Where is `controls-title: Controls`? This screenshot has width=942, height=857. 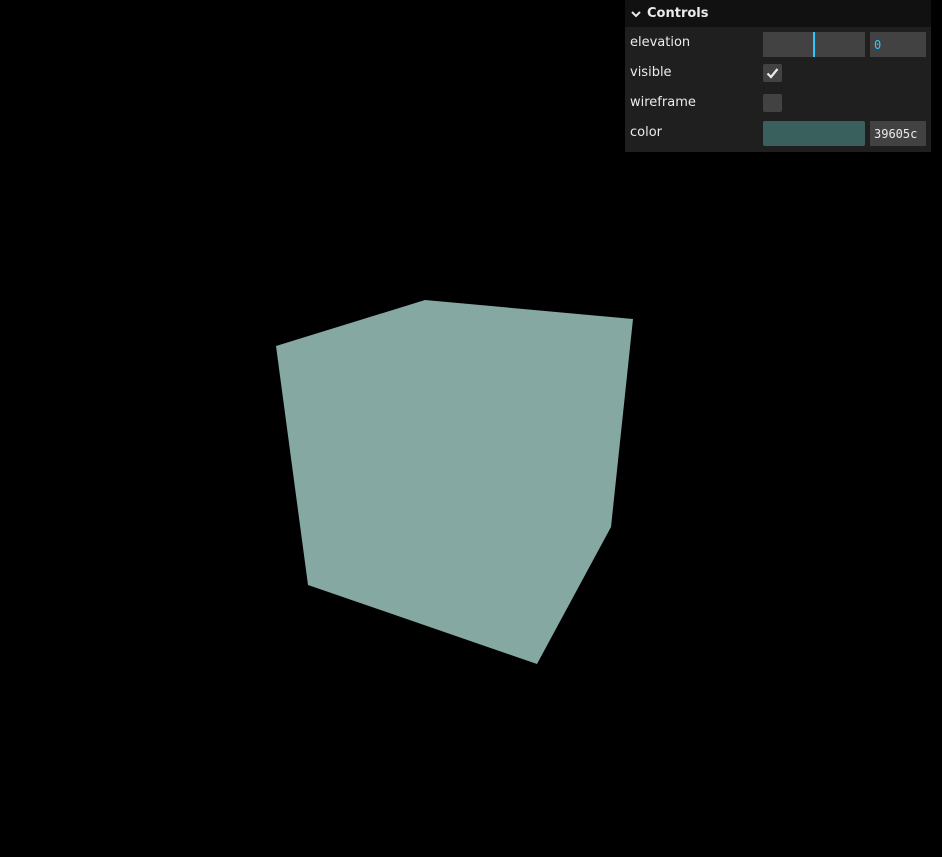 controls-title: Controls is located at coordinates (678, 13).